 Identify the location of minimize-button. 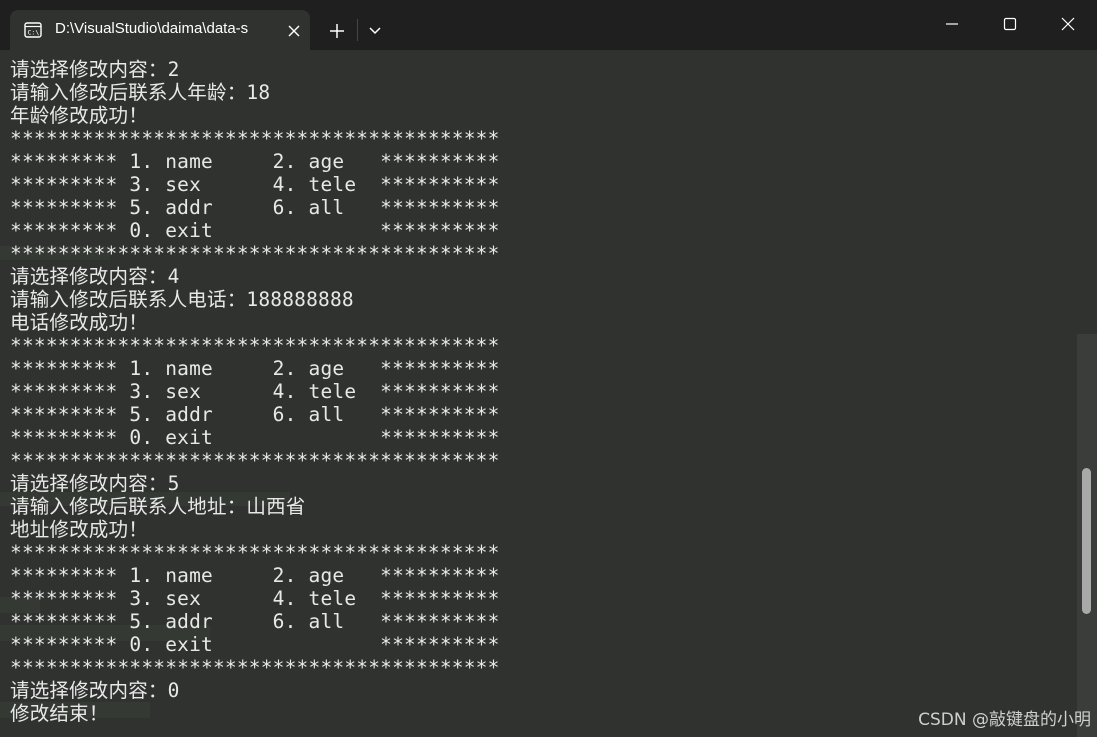
(952, 24).